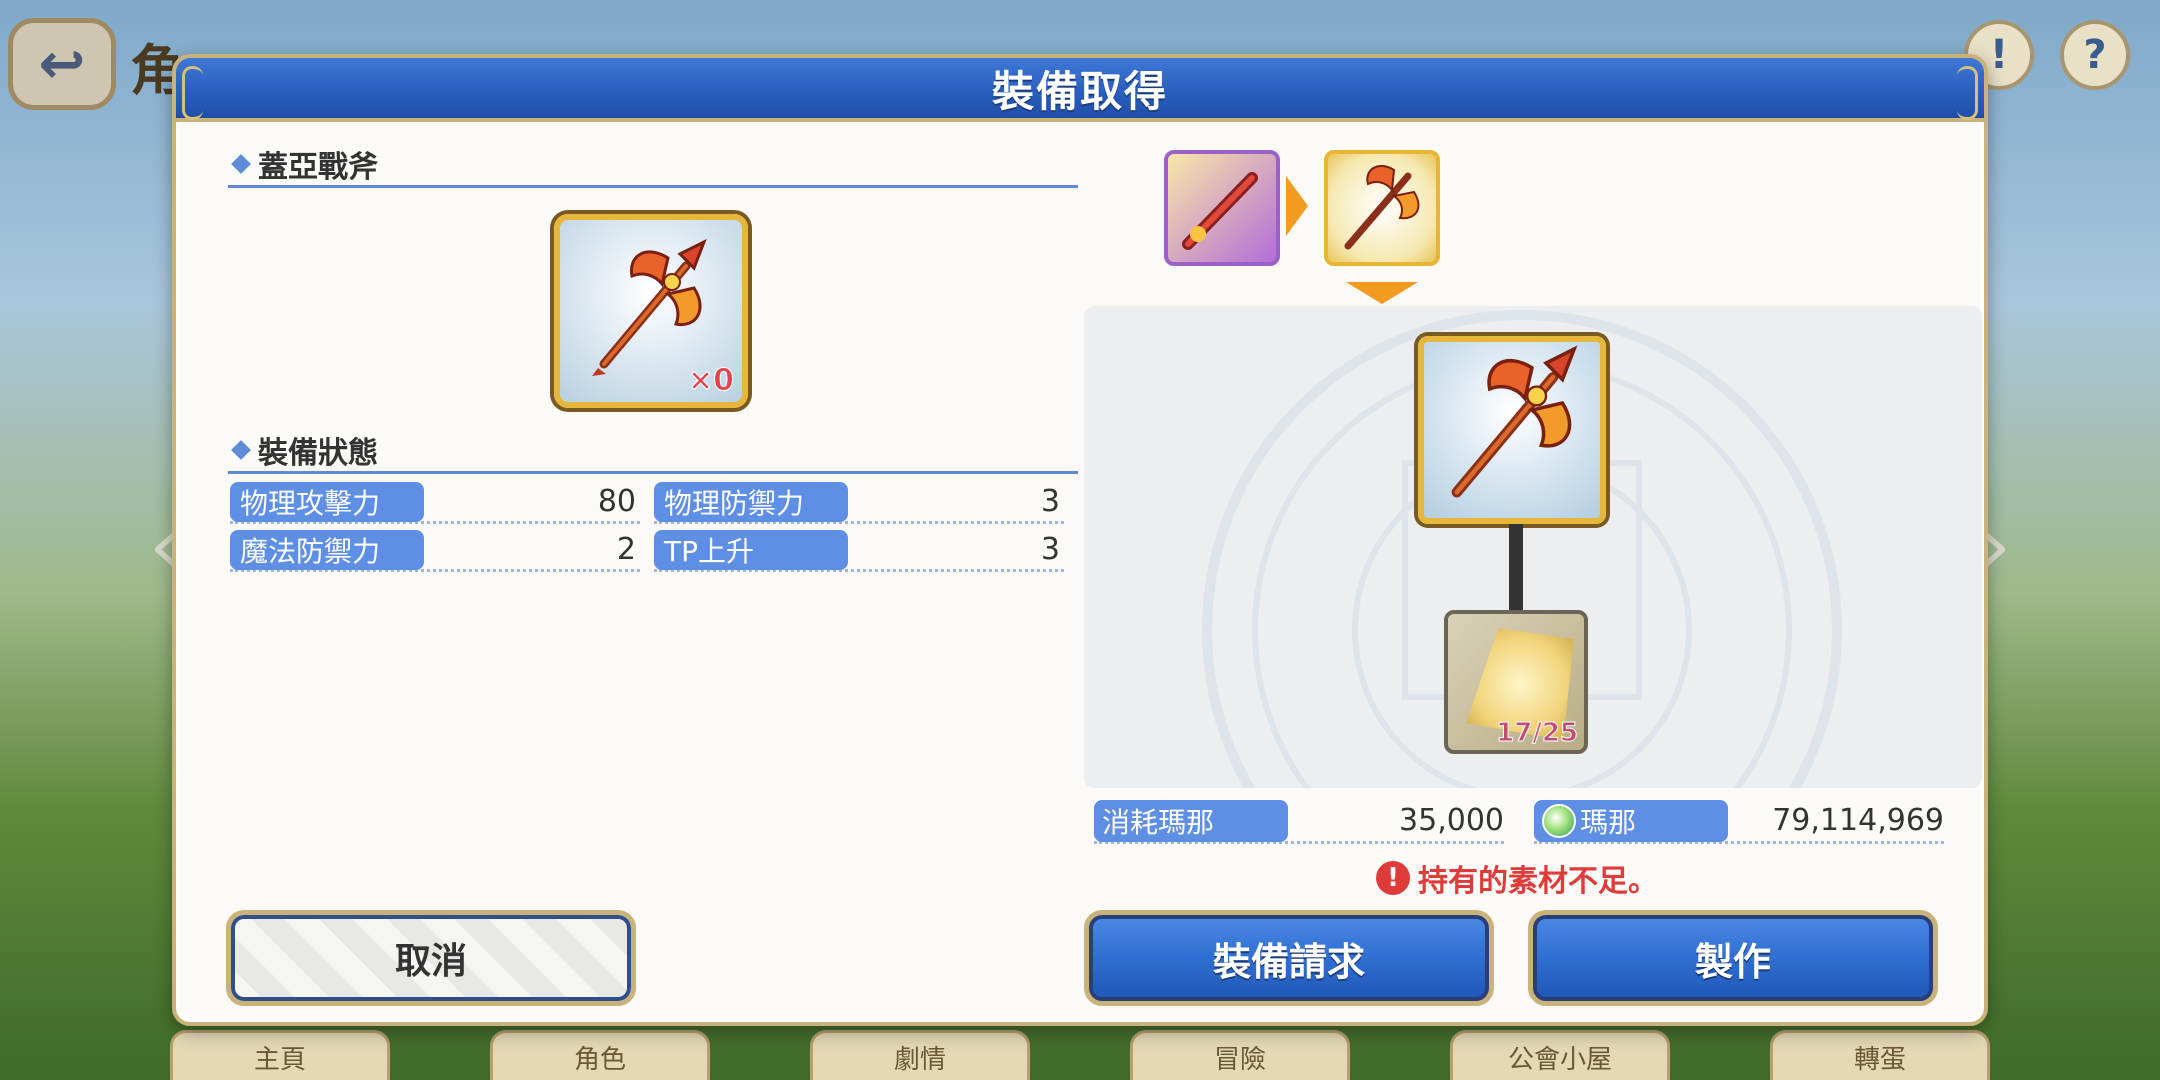 This screenshot has height=1080, width=2160. I want to click on status-heading: 裝備狀態, so click(653, 451).